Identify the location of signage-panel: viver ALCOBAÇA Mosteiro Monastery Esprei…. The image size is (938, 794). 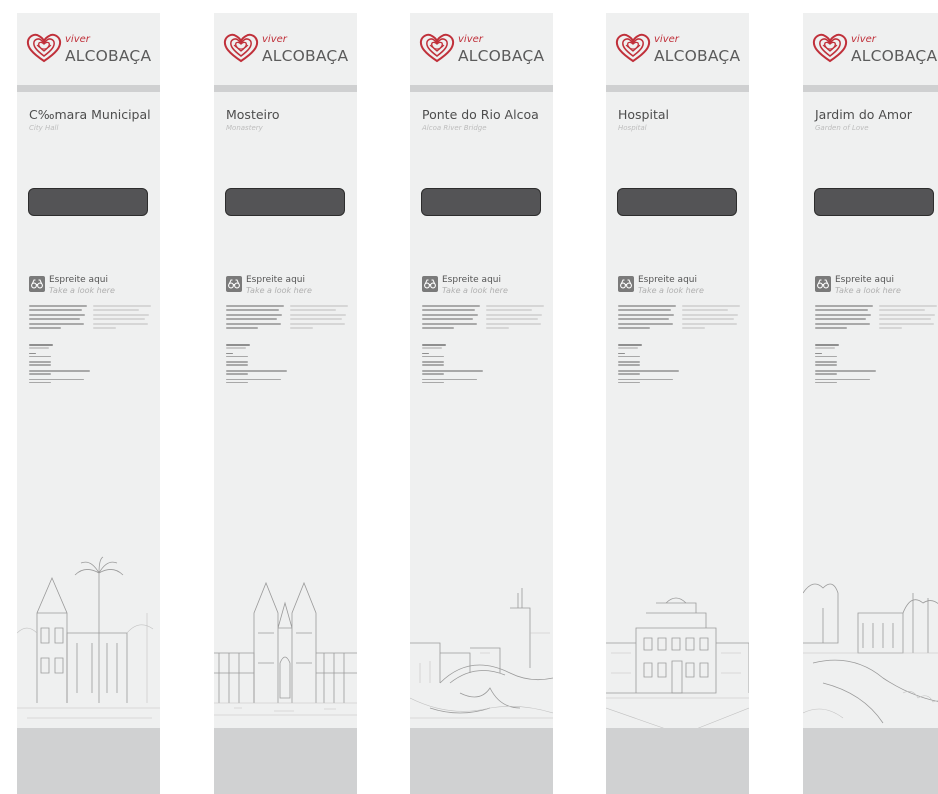
(285, 403).